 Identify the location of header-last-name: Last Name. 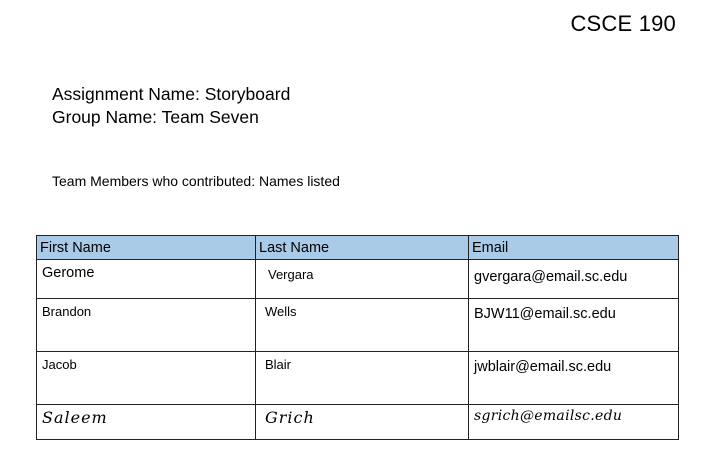
(362, 247).